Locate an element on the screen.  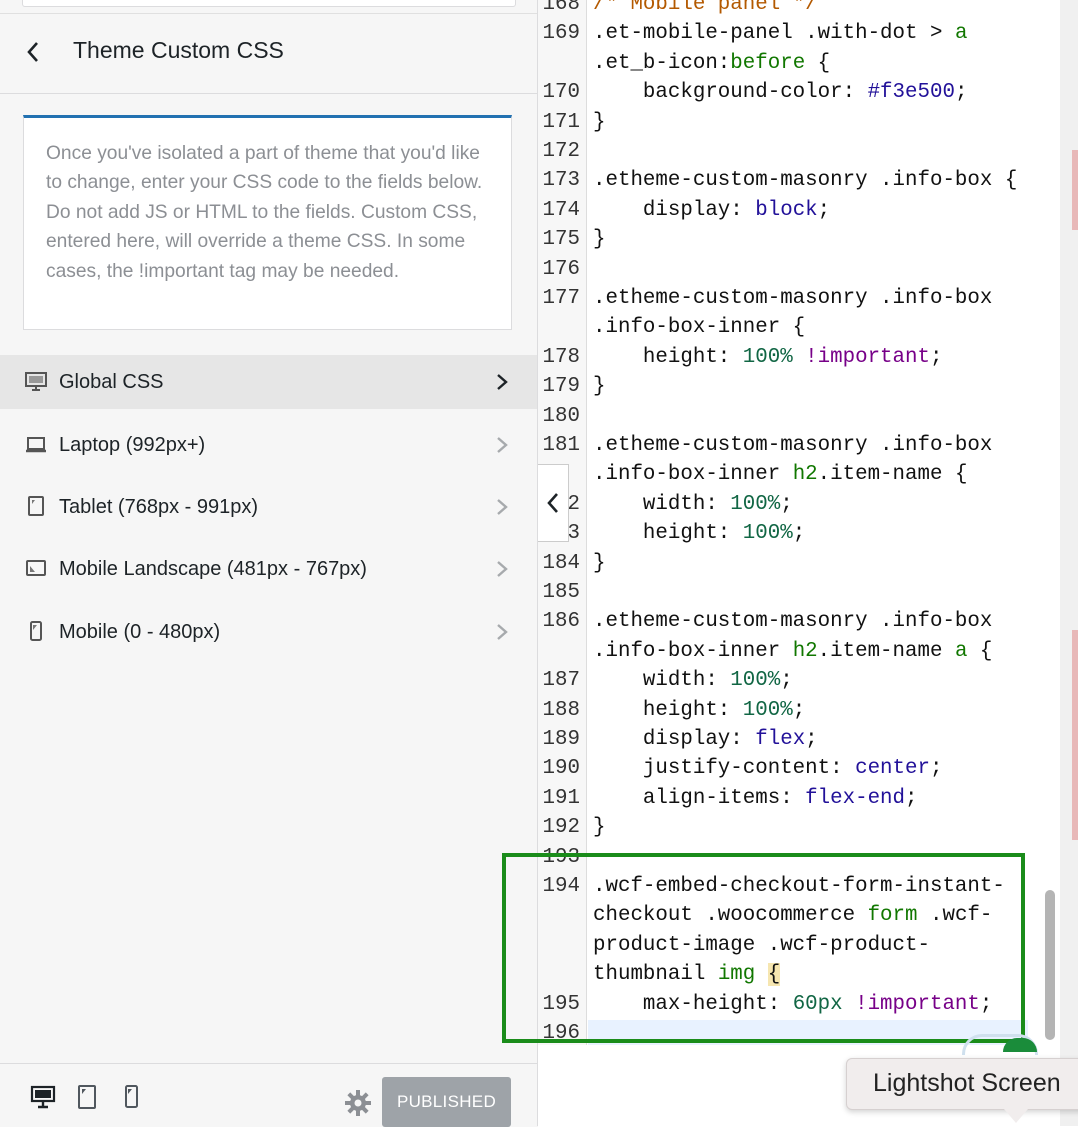
line-number: 181 is located at coordinates (561, 445).